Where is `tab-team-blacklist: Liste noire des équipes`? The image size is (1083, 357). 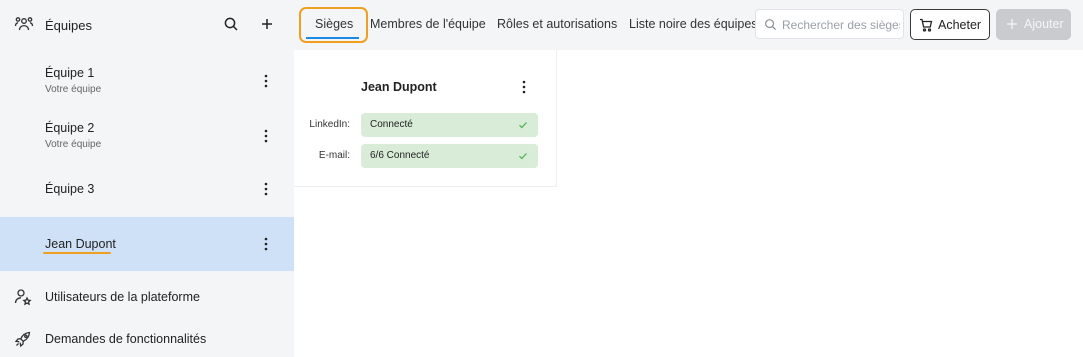
tab-team-blacklist: Liste noire des équipes is located at coordinates (693, 24).